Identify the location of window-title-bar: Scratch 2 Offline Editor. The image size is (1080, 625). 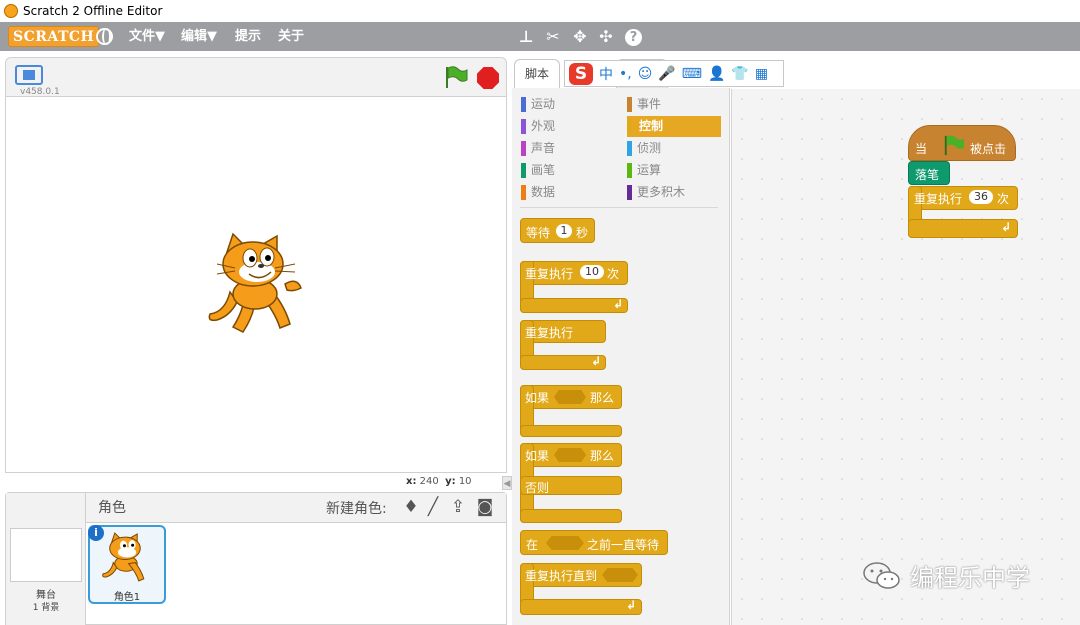
(540, 11).